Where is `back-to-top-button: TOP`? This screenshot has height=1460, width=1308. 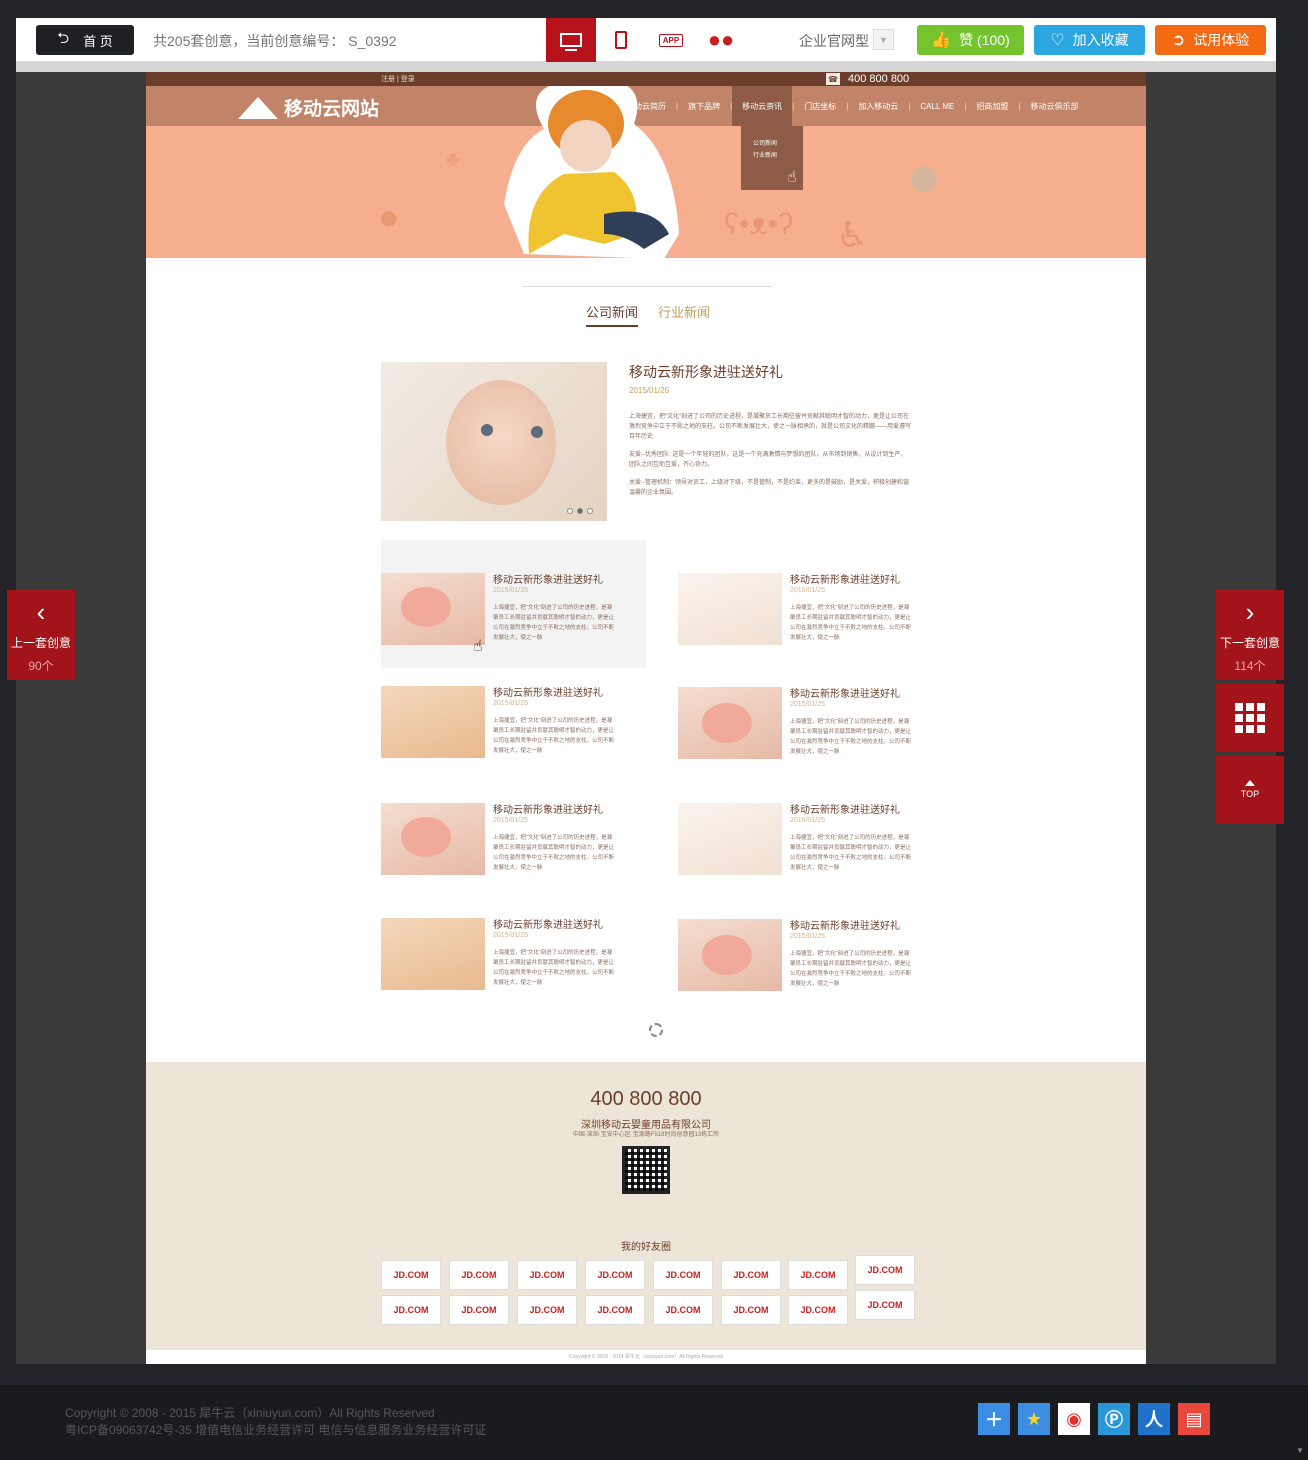 back-to-top-button: TOP is located at coordinates (1250, 790).